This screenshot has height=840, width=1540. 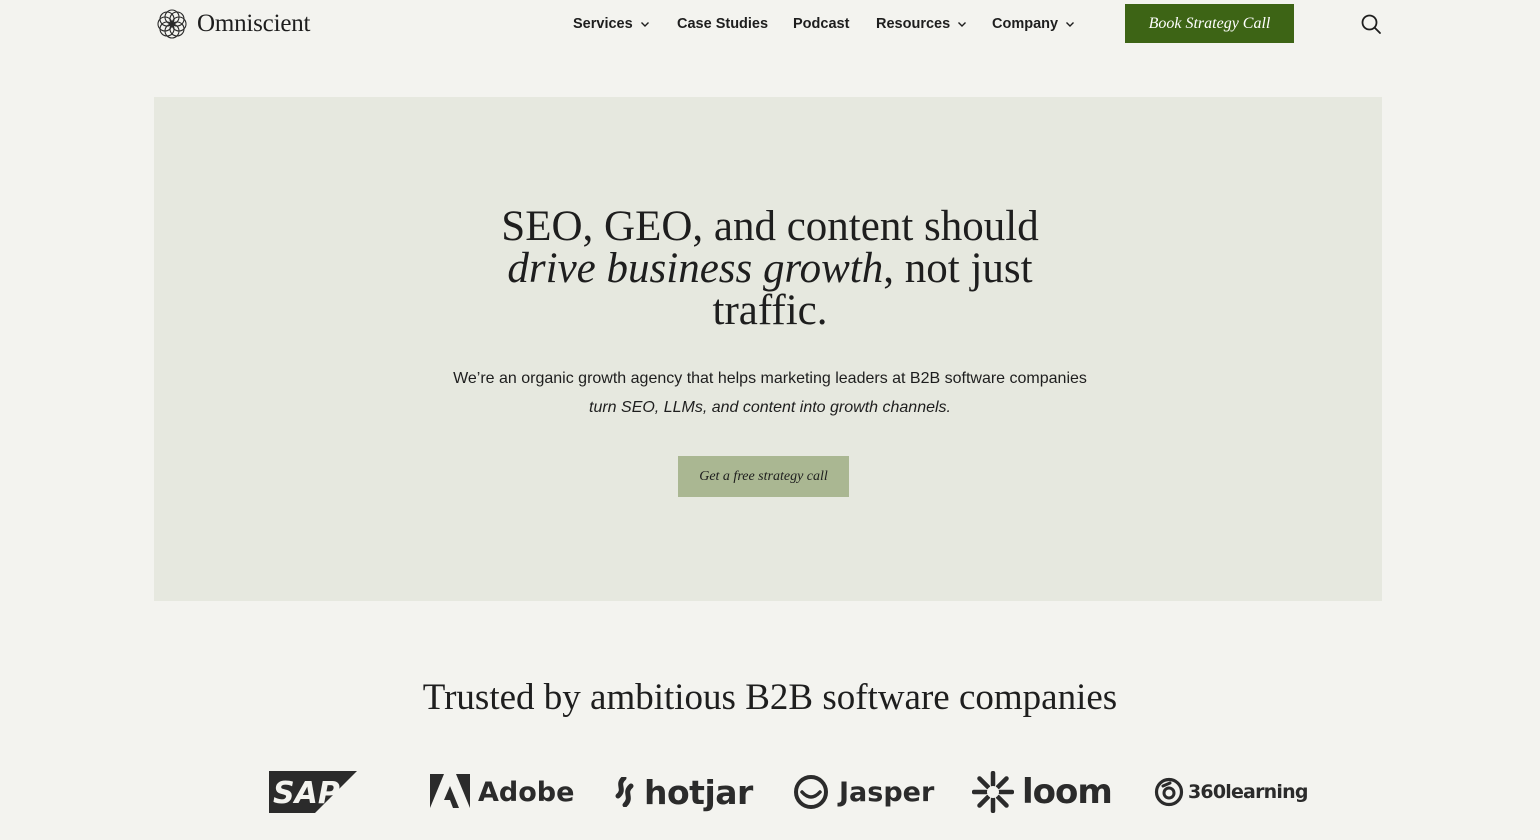 I want to click on search-button, so click(x=1371, y=24).